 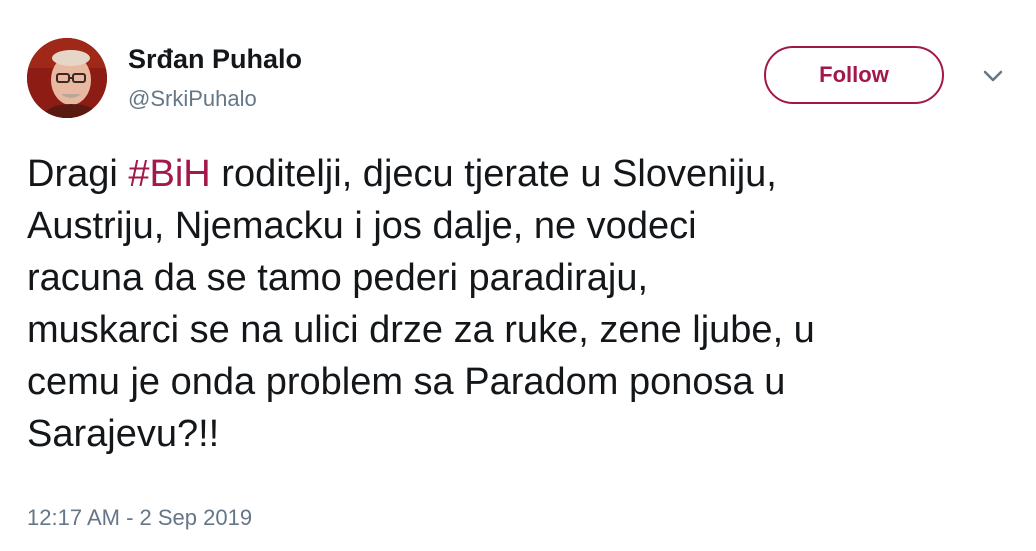 I want to click on avatar, so click(x=67, y=78).